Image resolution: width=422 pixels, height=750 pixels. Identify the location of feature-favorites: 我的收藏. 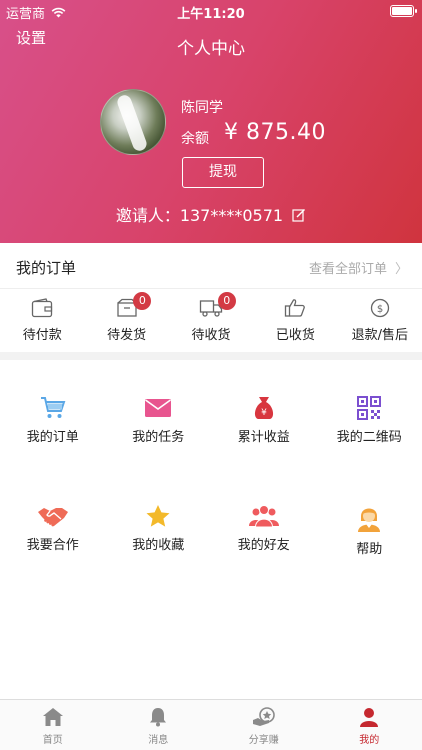
(159, 522).